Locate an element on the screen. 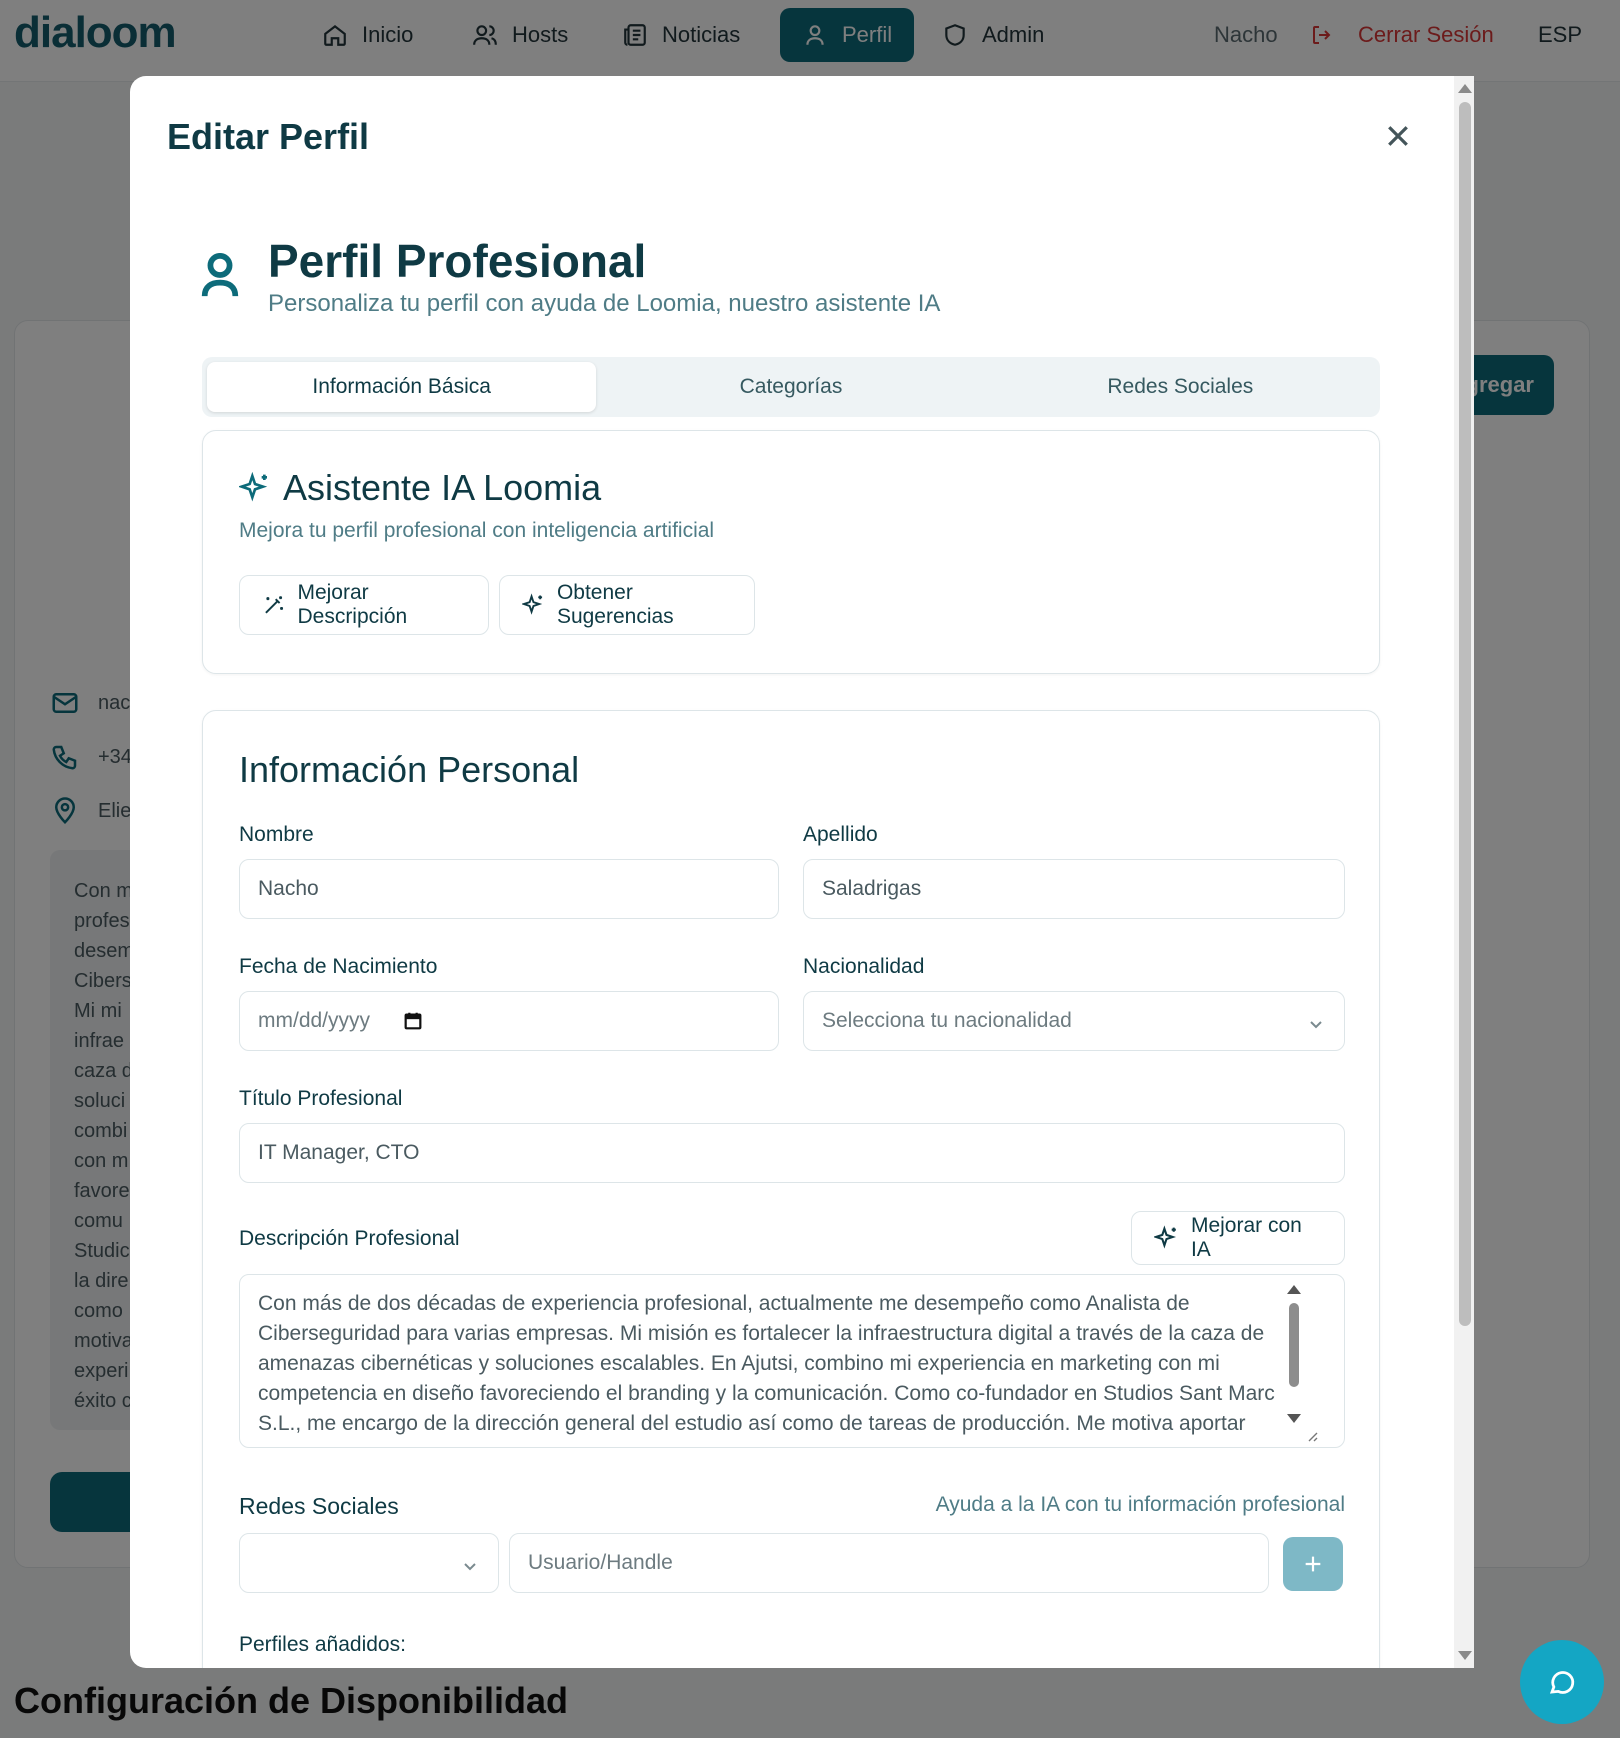 The height and width of the screenshot is (1738, 1620). plus-icon is located at coordinates (1313, 1564).